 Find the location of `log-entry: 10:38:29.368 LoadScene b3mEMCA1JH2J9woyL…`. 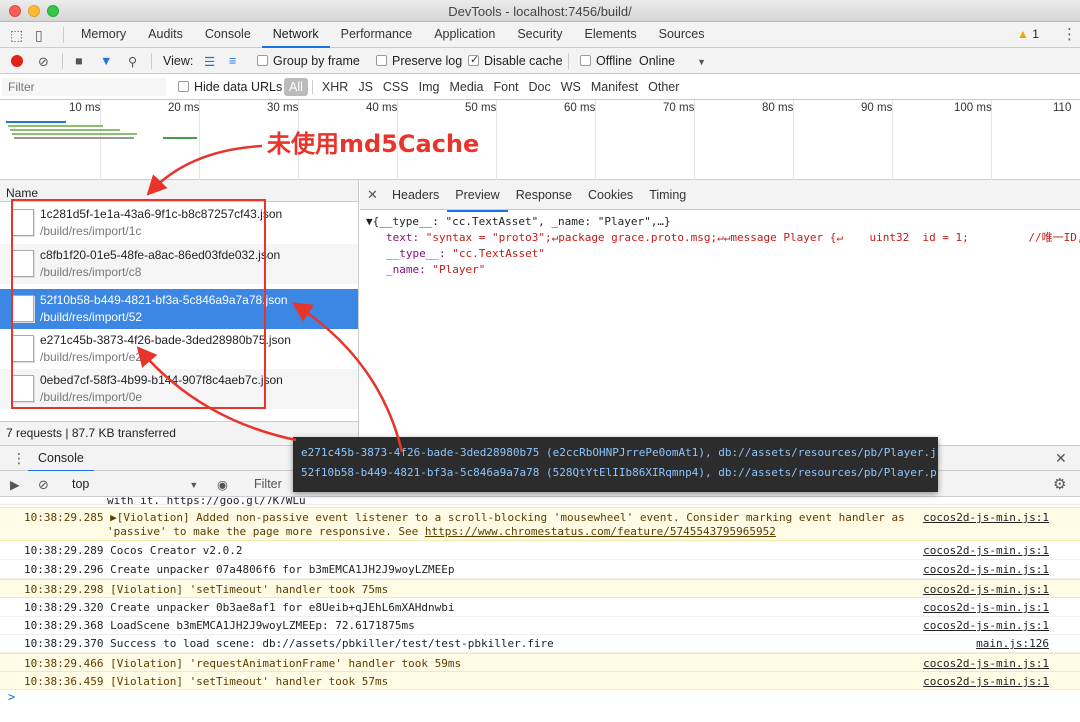

log-entry: 10:38:29.368 LoadScene b3mEMCA1JH2J9woyL… is located at coordinates (540, 625).